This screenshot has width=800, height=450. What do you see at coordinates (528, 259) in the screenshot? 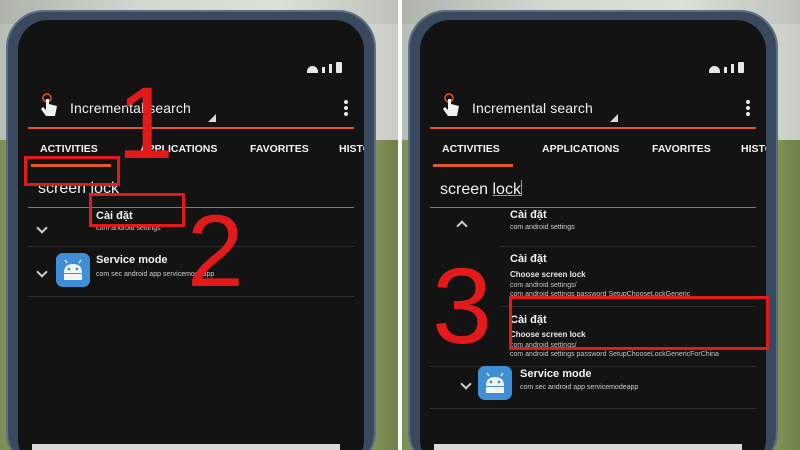
I see `activity-title: Cài đặt` at bounding box center [528, 259].